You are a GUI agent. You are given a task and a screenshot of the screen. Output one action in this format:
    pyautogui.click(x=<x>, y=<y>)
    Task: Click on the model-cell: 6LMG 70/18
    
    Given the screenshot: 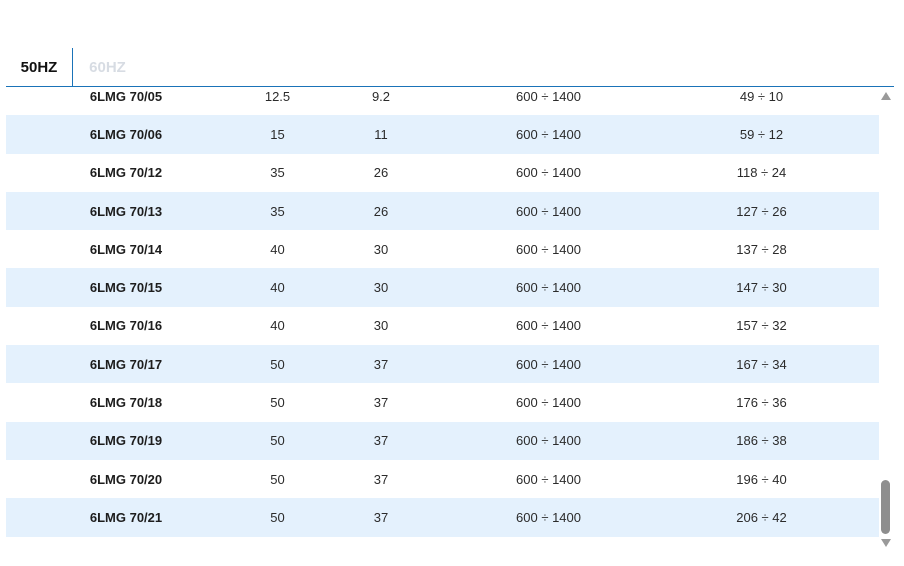 What is the action you would take?
    pyautogui.click(x=126, y=403)
    